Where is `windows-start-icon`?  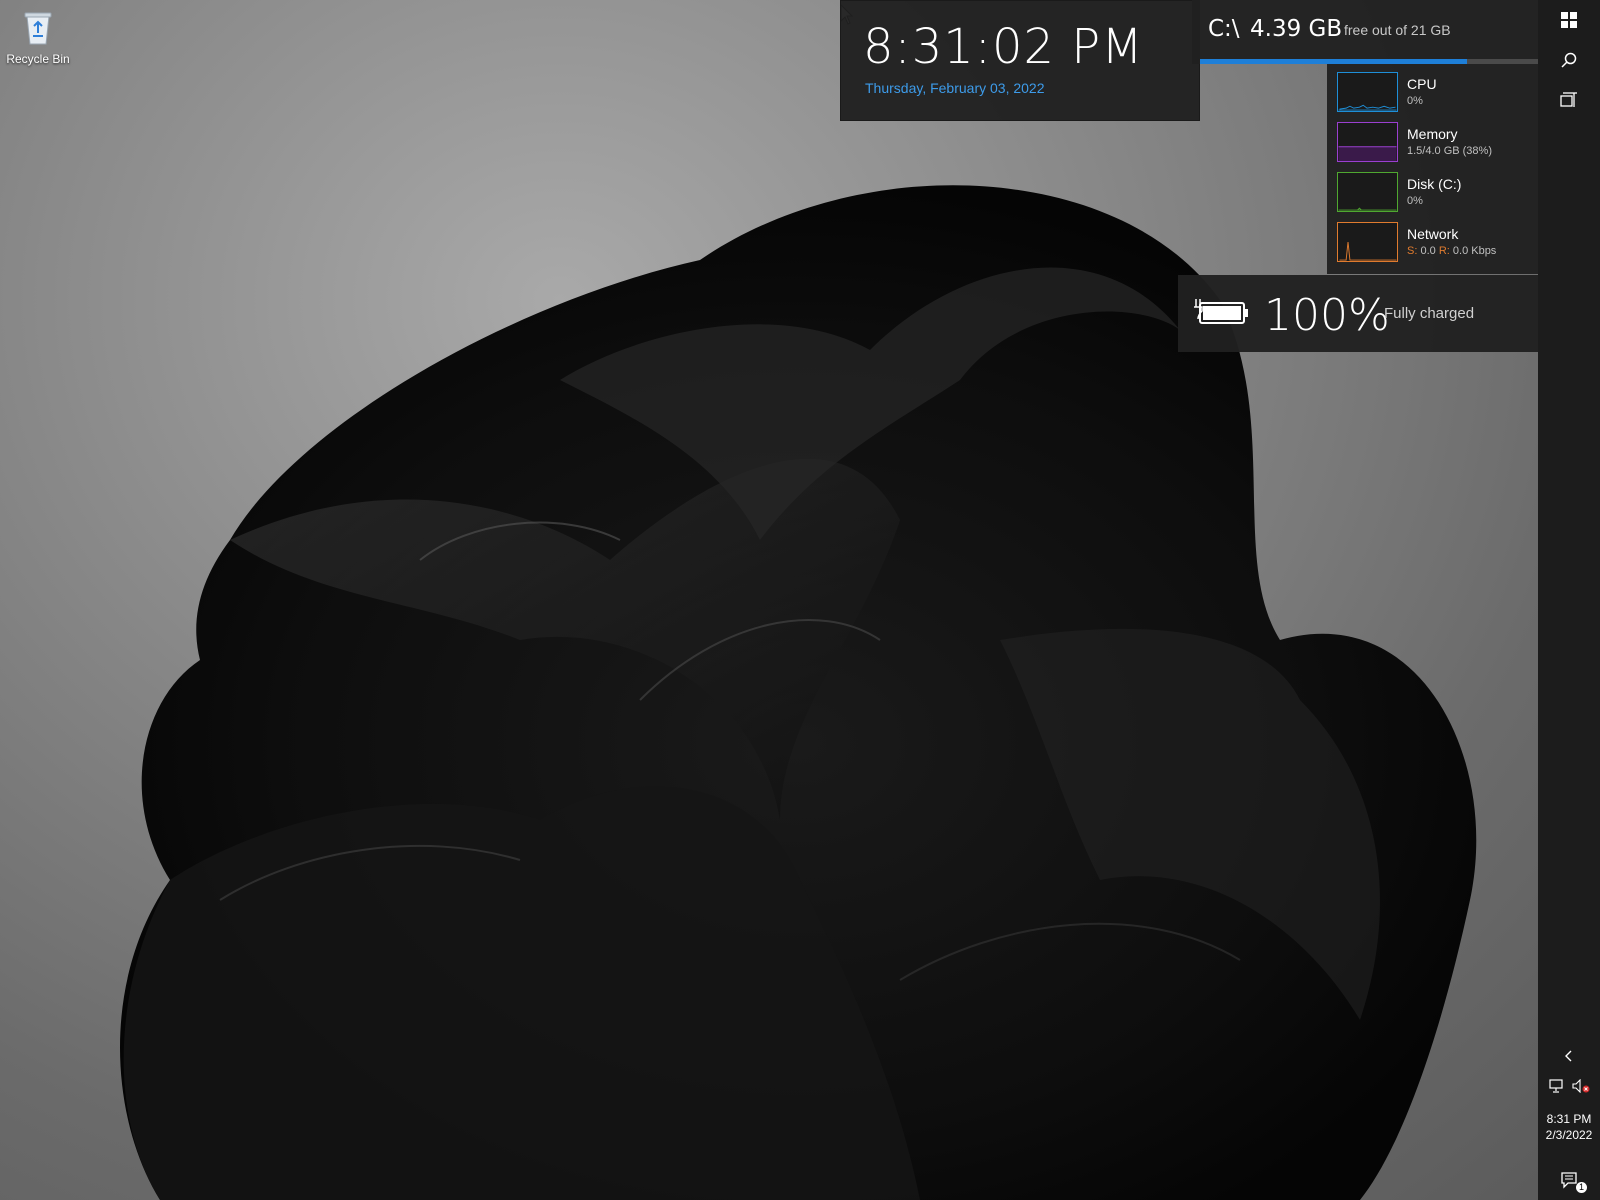
windows-start-icon is located at coordinates (1569, 20).